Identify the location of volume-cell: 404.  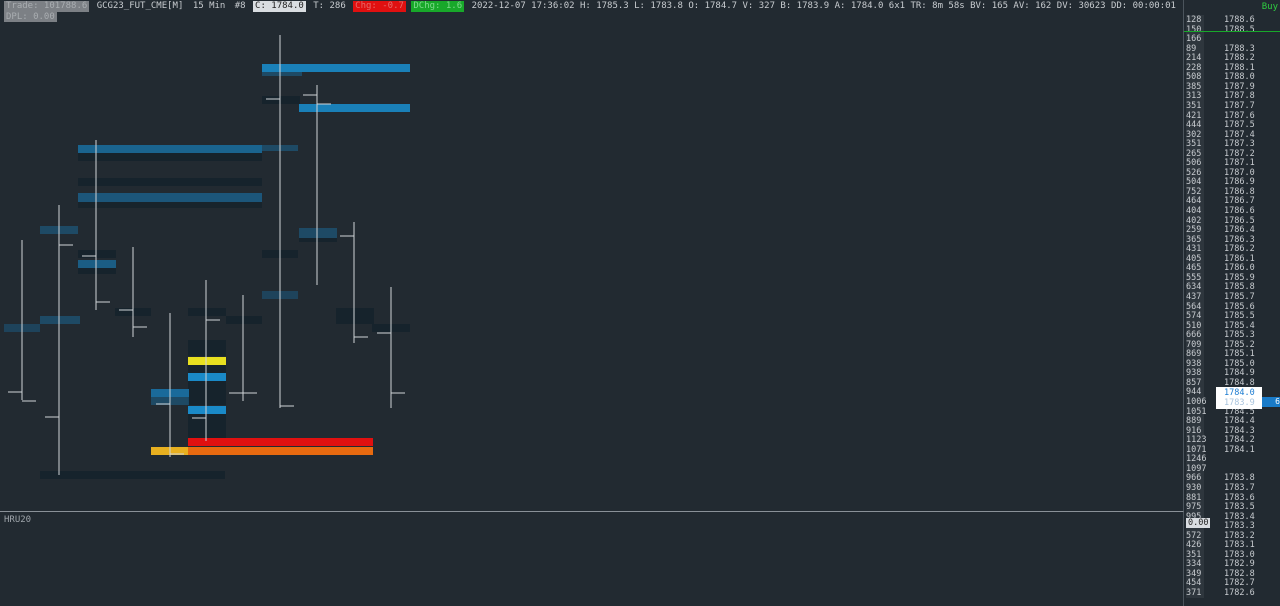
(1195, 211).